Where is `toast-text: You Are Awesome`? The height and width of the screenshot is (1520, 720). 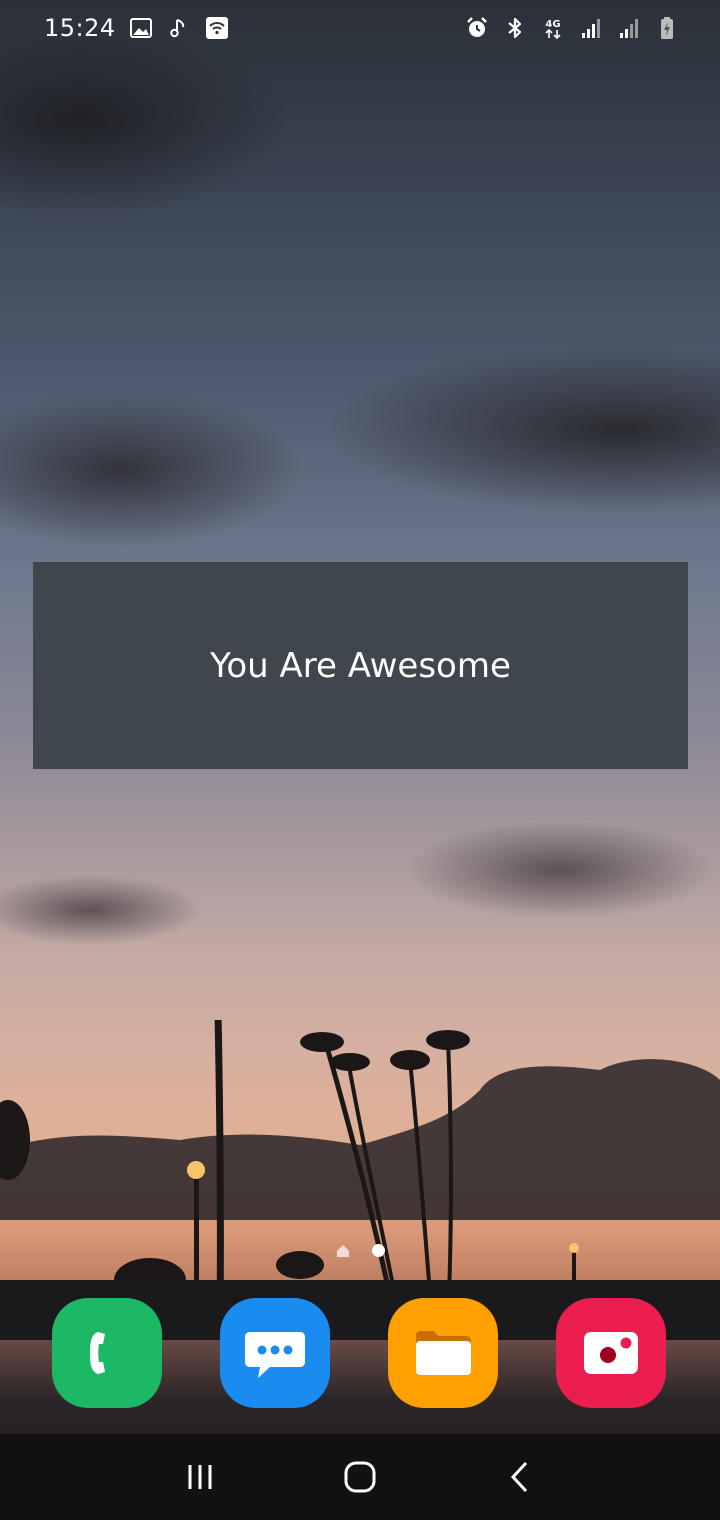 toast-text: You Are Awesome is located at coordinates (360, 665).